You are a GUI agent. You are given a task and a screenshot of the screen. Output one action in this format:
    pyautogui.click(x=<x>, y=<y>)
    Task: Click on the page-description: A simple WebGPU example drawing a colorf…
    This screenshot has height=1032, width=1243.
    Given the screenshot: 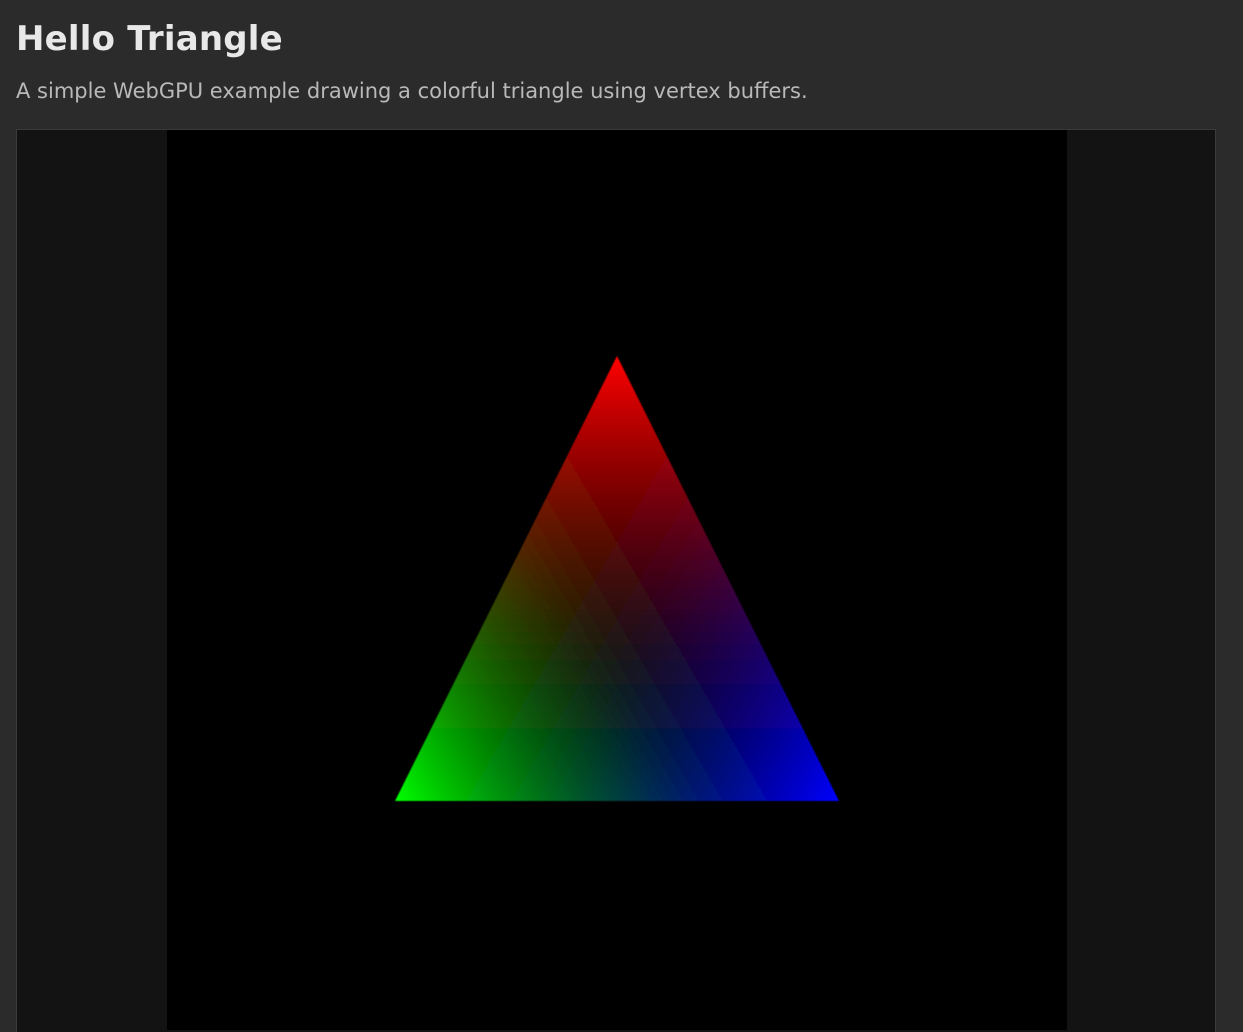 What is the action you would take?
    pyautogui.click(x=412, y=91)
    